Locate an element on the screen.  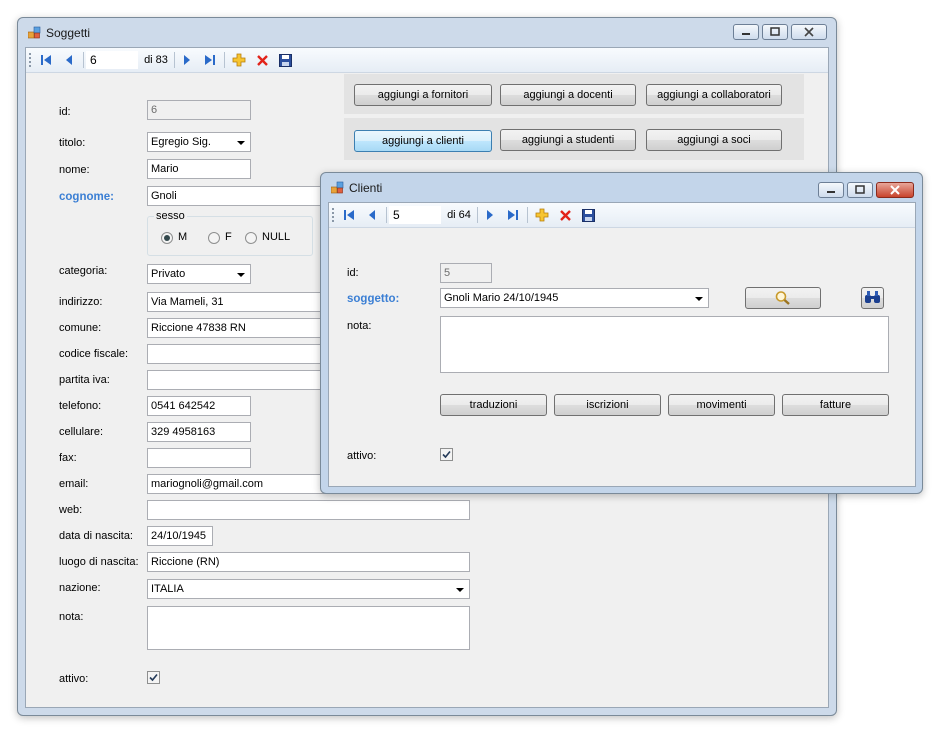
nota-label: nota: is located at coordinates (359, 326).